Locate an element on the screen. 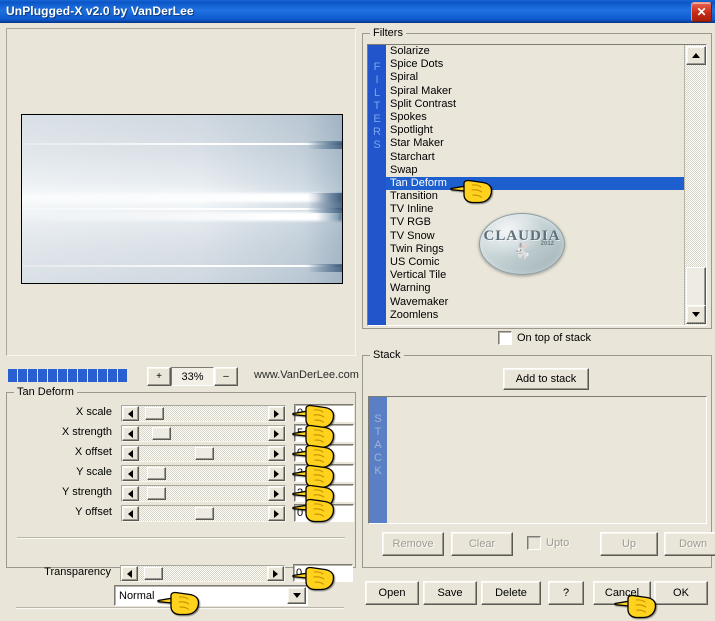 The width and height of the screenshot is (715, 621). filter-item: Warning is located at coordinates (535, 288).